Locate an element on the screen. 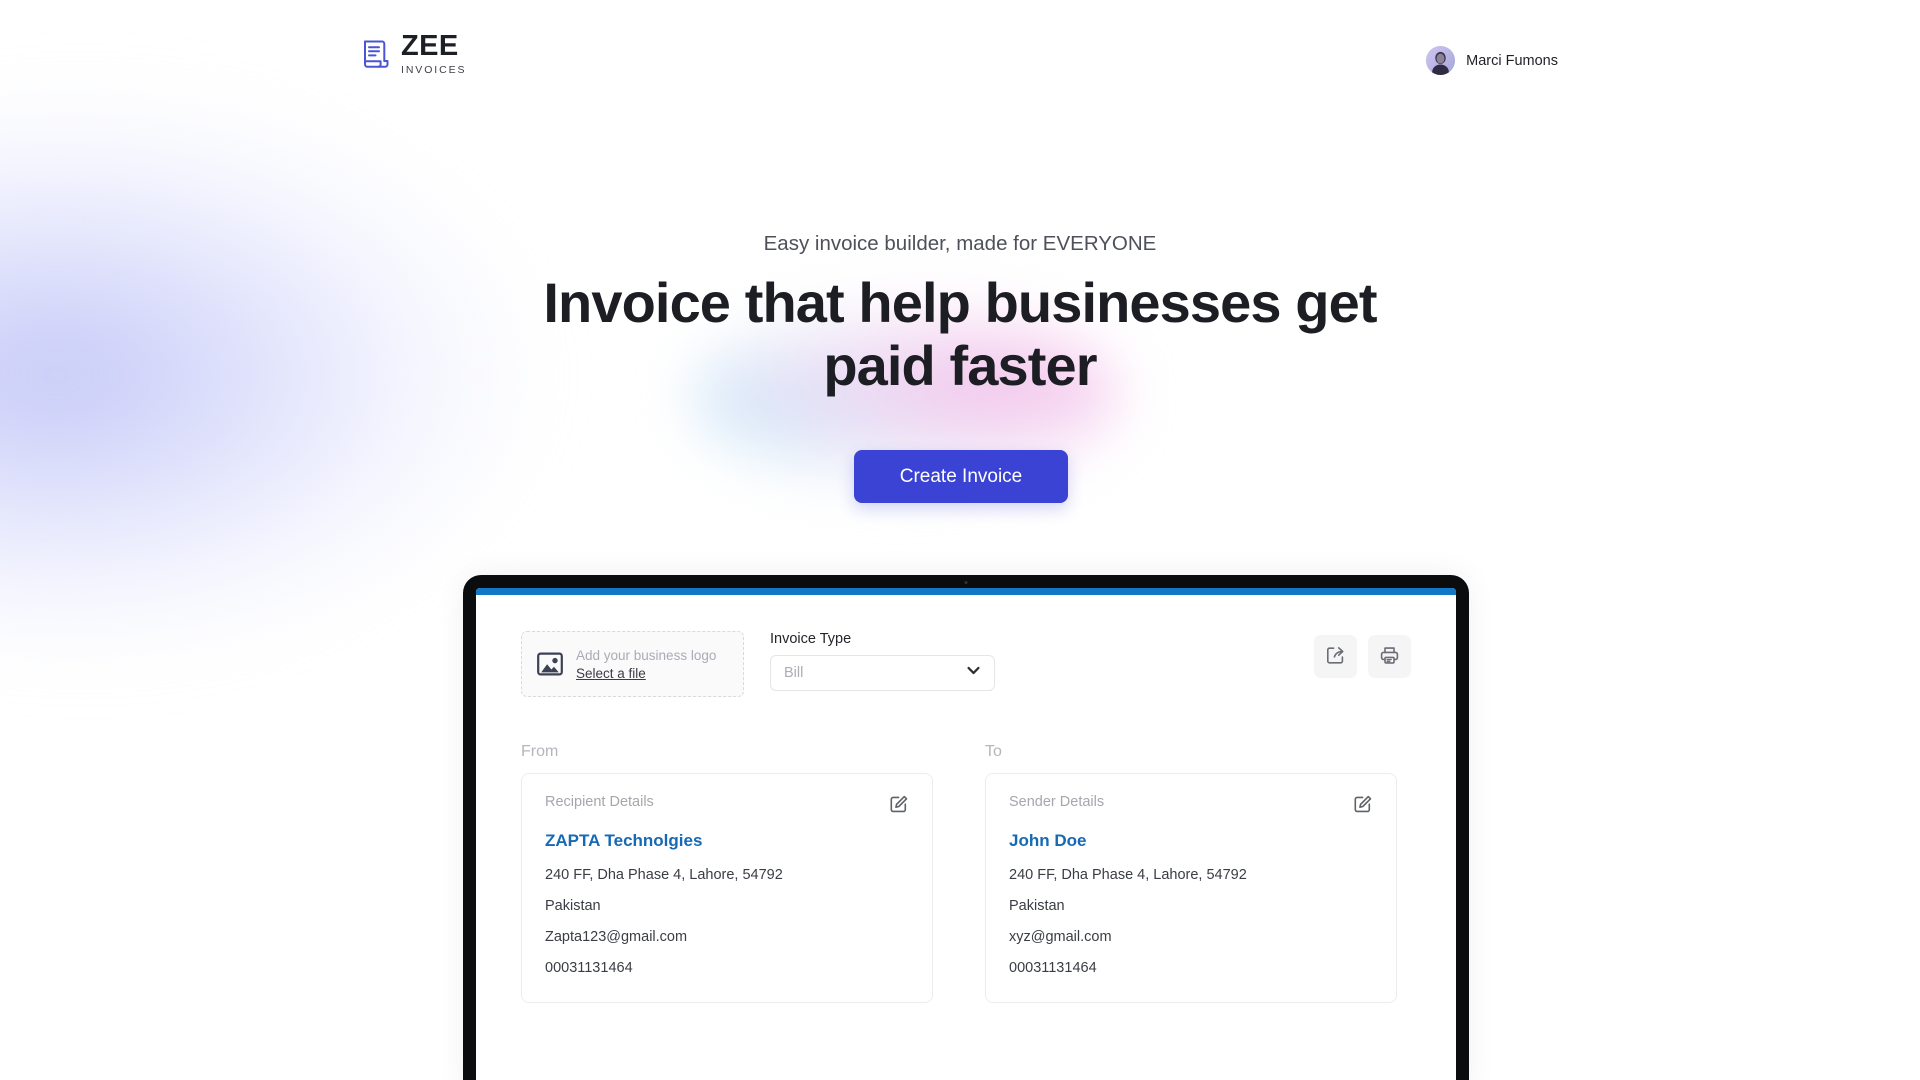 Image resolution: width=1920 pixels, height=1080 pixels. edit-recipient-button is located at coordinates (898, 804).